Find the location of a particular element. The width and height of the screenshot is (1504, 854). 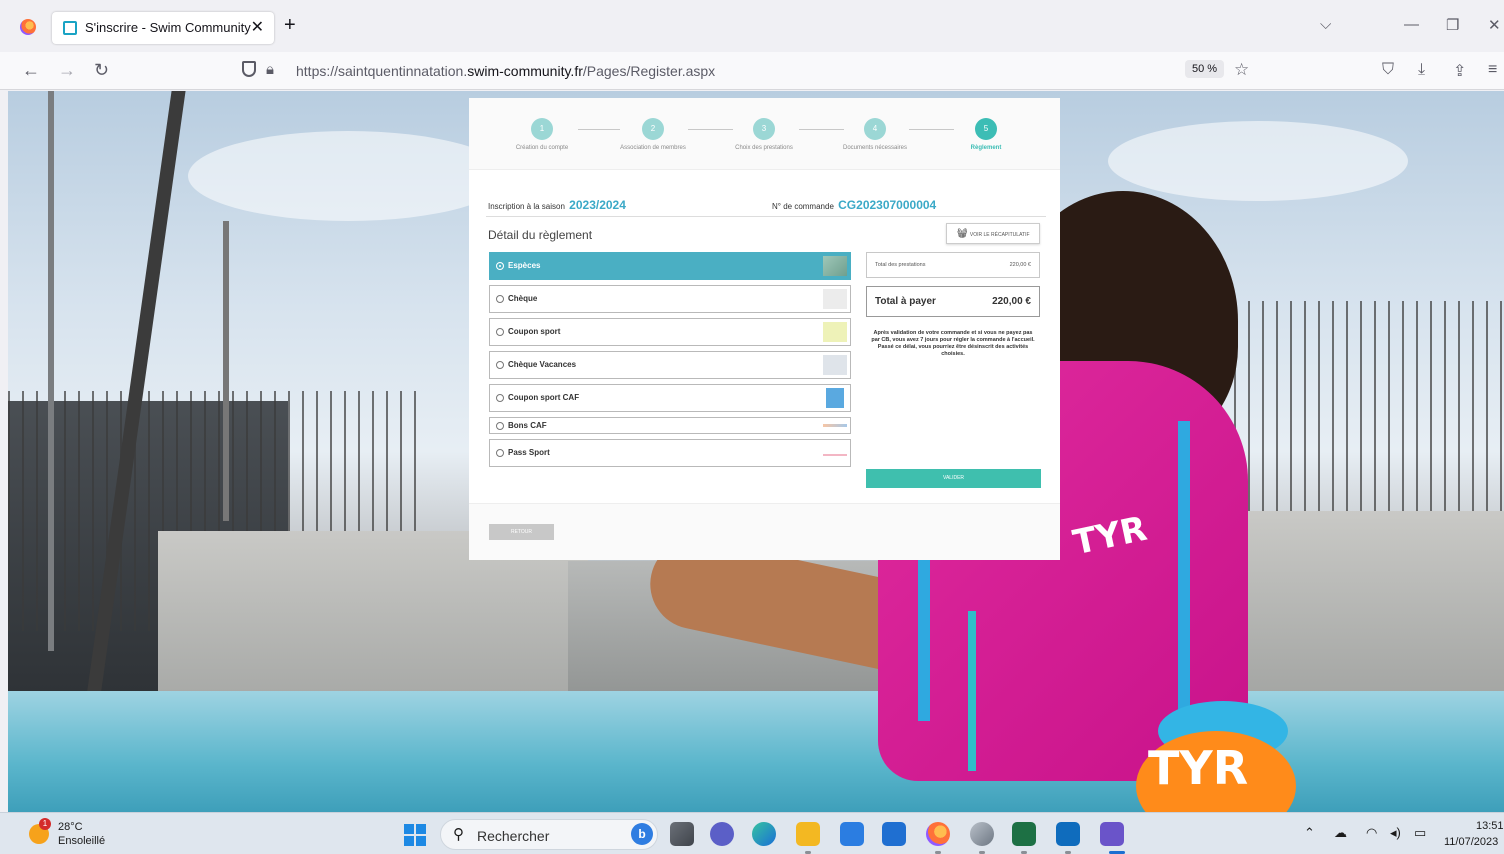

battery-icon: ▭ is located at coordinates (1420, 833).